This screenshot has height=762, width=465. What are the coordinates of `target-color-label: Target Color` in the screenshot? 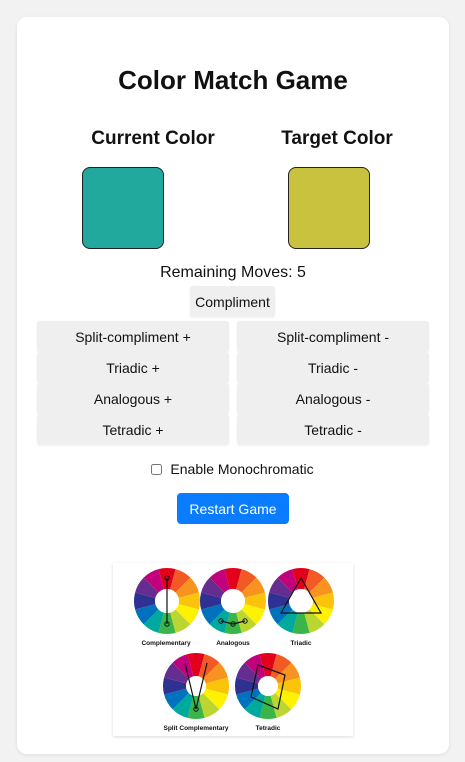 It's located at (337, 138).